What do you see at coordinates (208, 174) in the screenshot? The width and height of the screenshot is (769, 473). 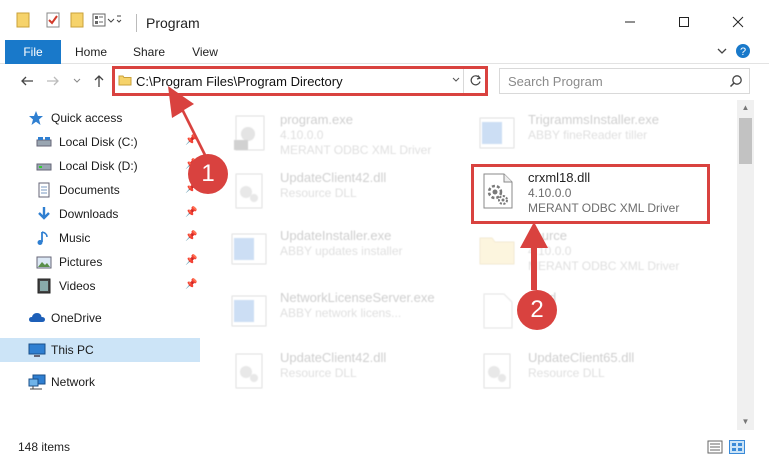 I see `callout-badge-1: 1` at bounding box center [208, 174].